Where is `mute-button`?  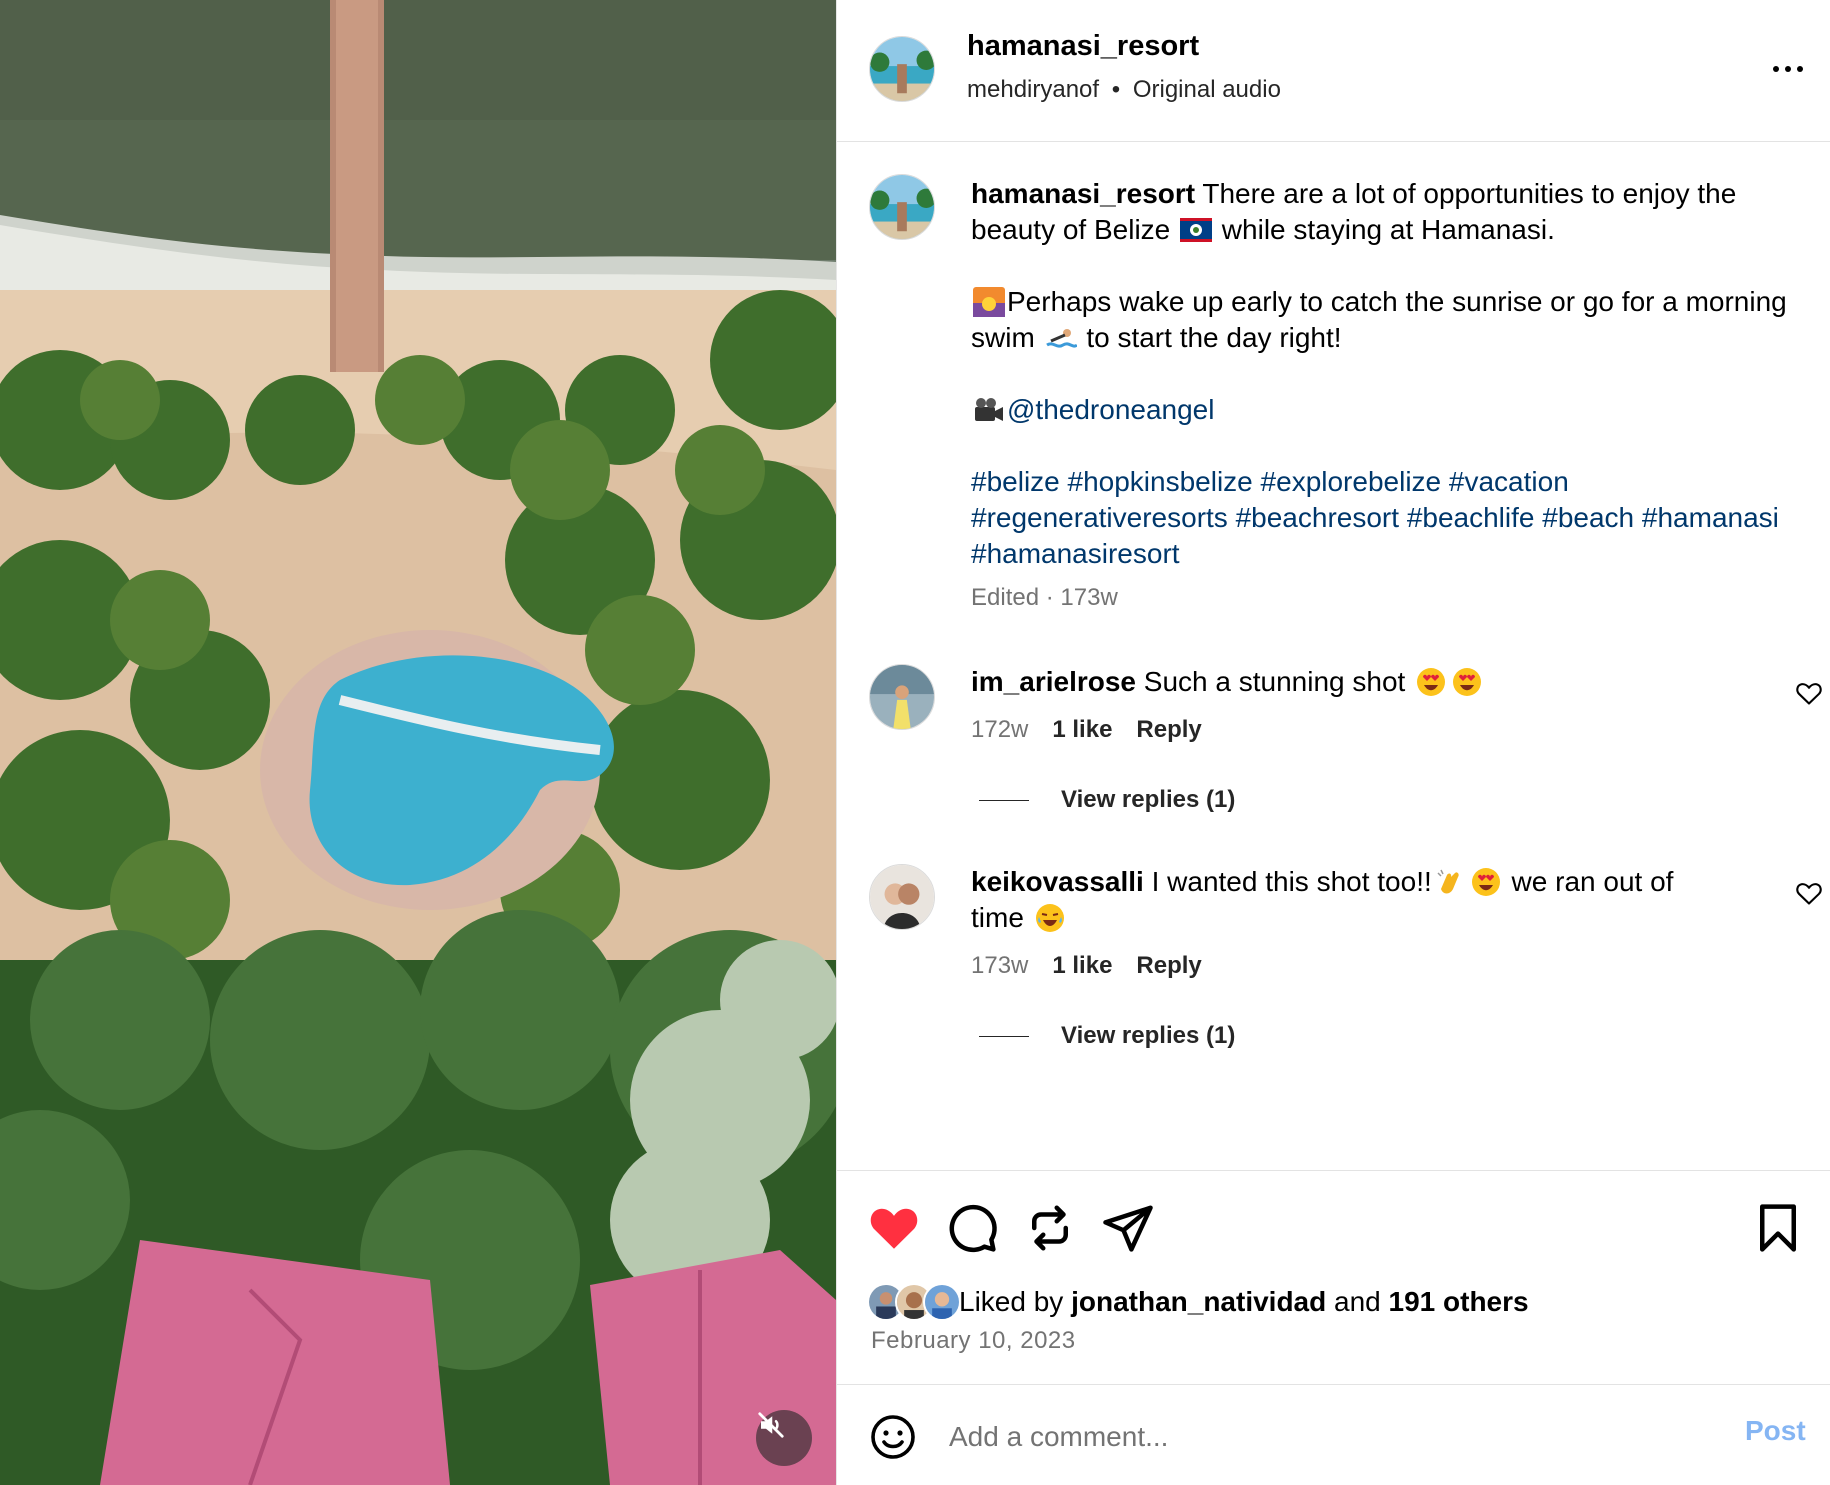 mute-button is located at coordinates (784, 1438).